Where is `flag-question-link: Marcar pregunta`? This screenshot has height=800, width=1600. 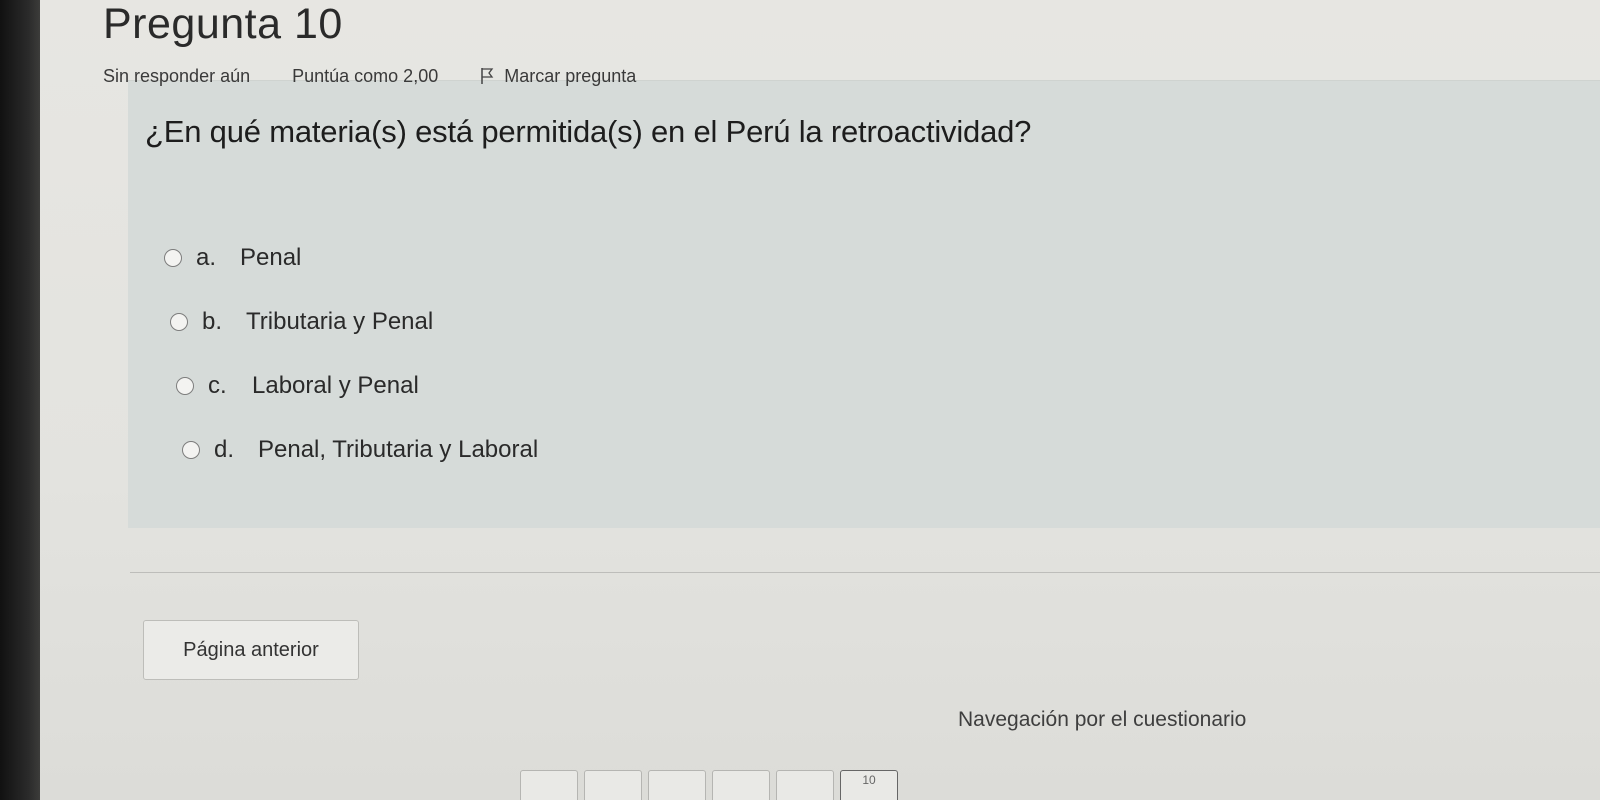
flag-question-link: Marcar pregunta is located at coordinates (558, 76).